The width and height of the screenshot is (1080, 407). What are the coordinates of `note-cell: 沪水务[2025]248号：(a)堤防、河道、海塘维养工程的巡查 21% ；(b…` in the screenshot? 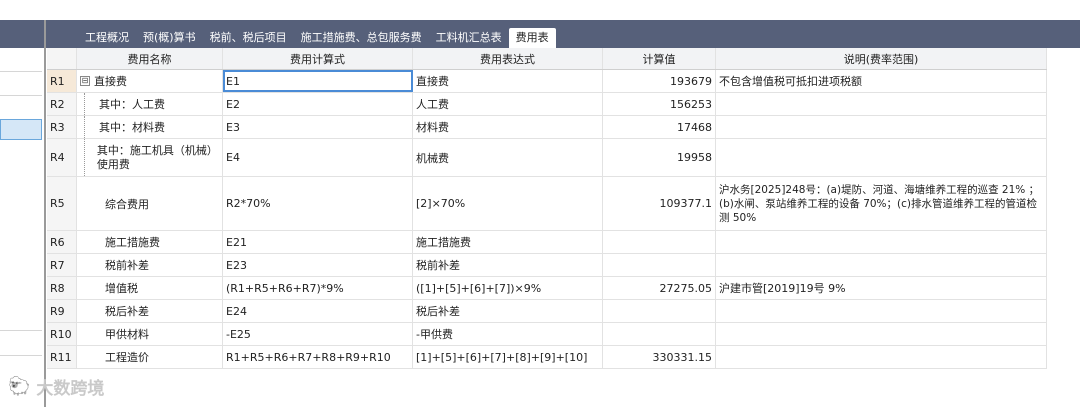 It's located at (881, 203).